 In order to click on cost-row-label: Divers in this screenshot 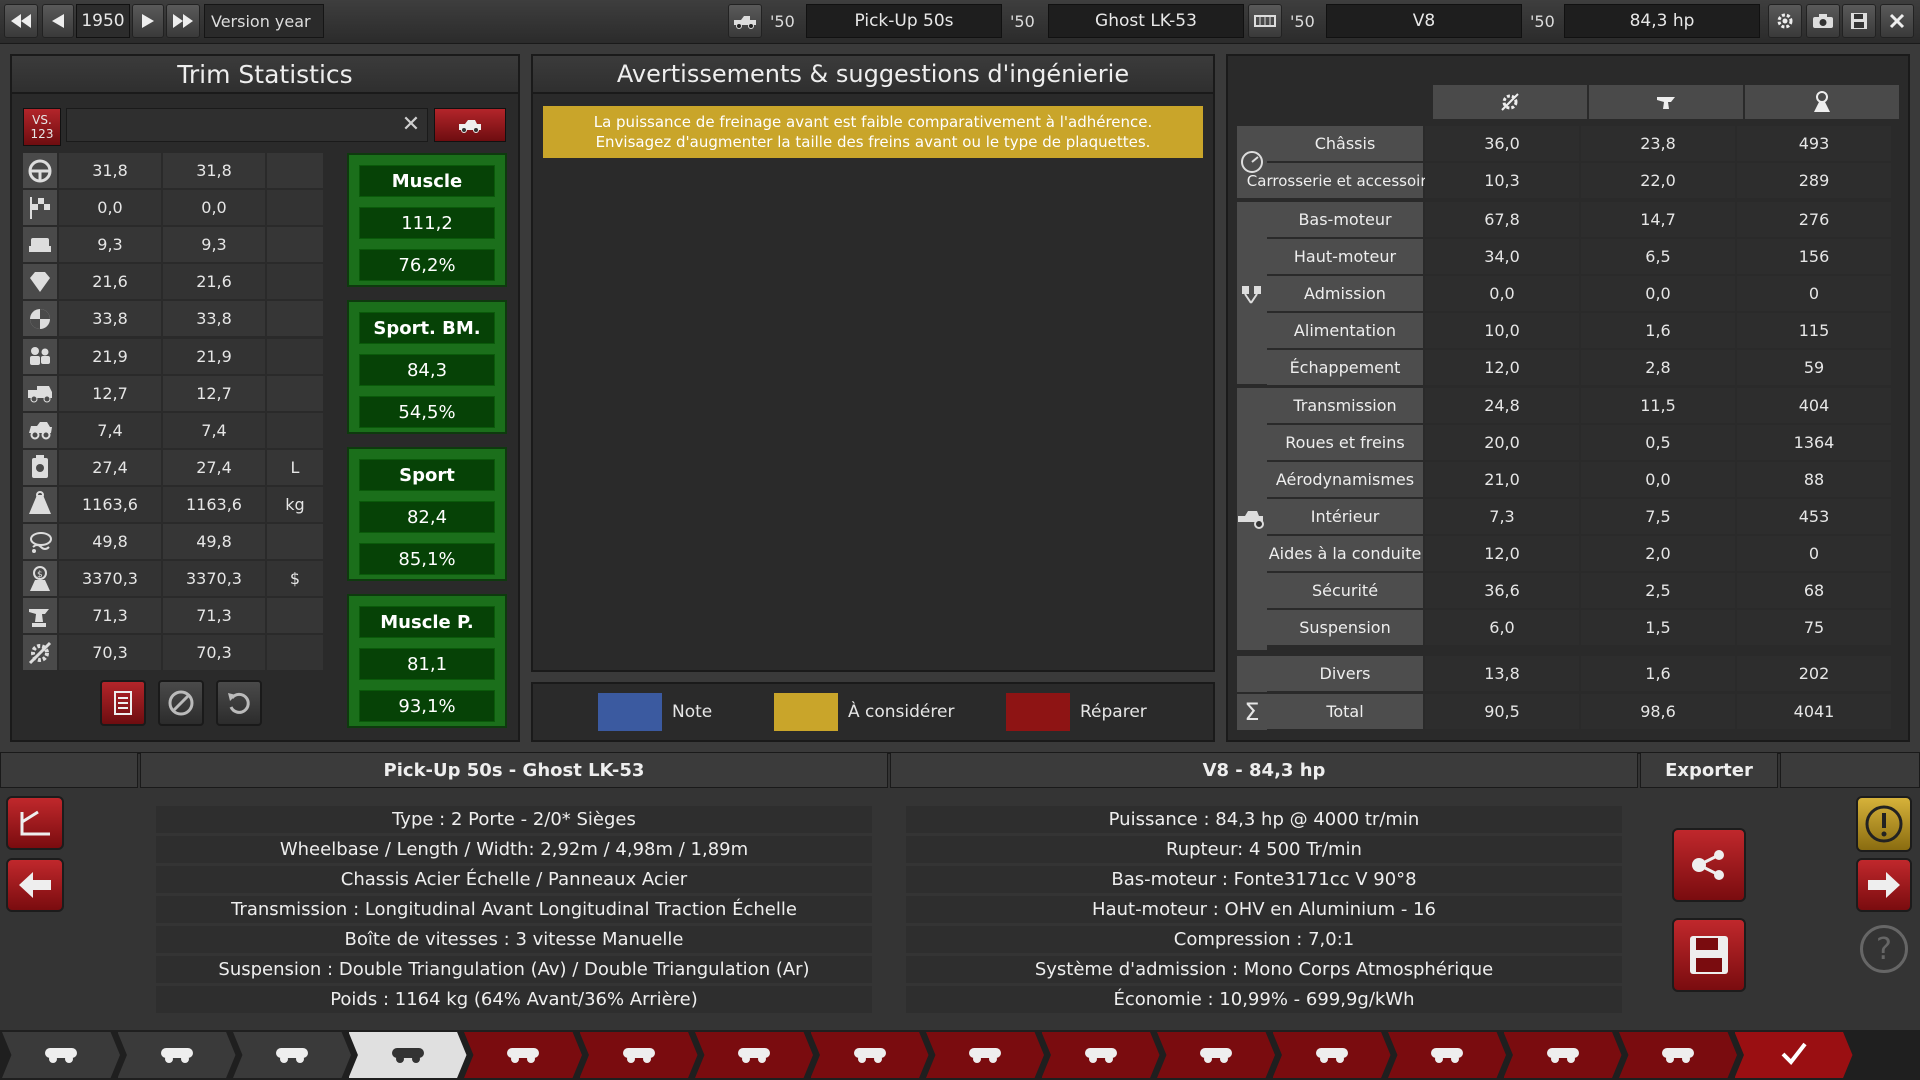, I will do `click(1345, 673)`.